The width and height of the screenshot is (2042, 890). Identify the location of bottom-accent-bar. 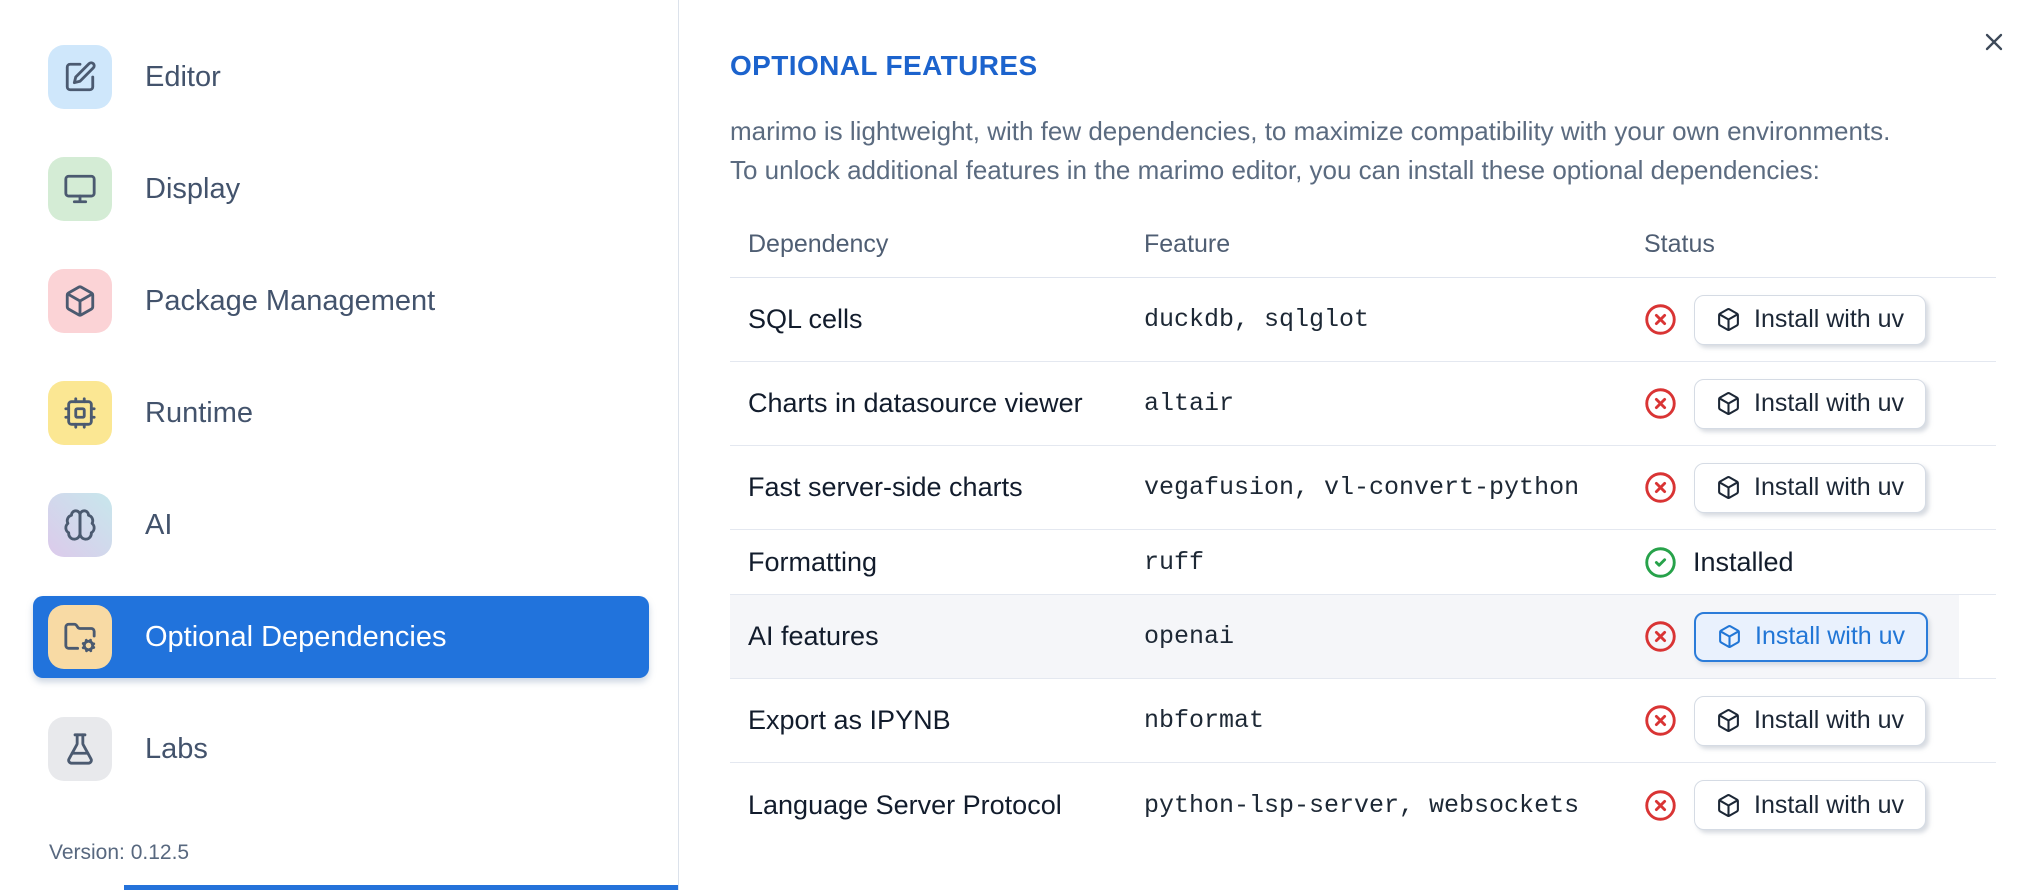
(401, 887).